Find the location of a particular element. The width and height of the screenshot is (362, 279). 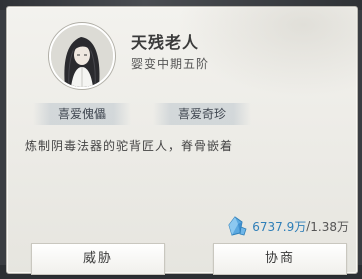

npc-portrait-icon is located at coordinates (82, 56).